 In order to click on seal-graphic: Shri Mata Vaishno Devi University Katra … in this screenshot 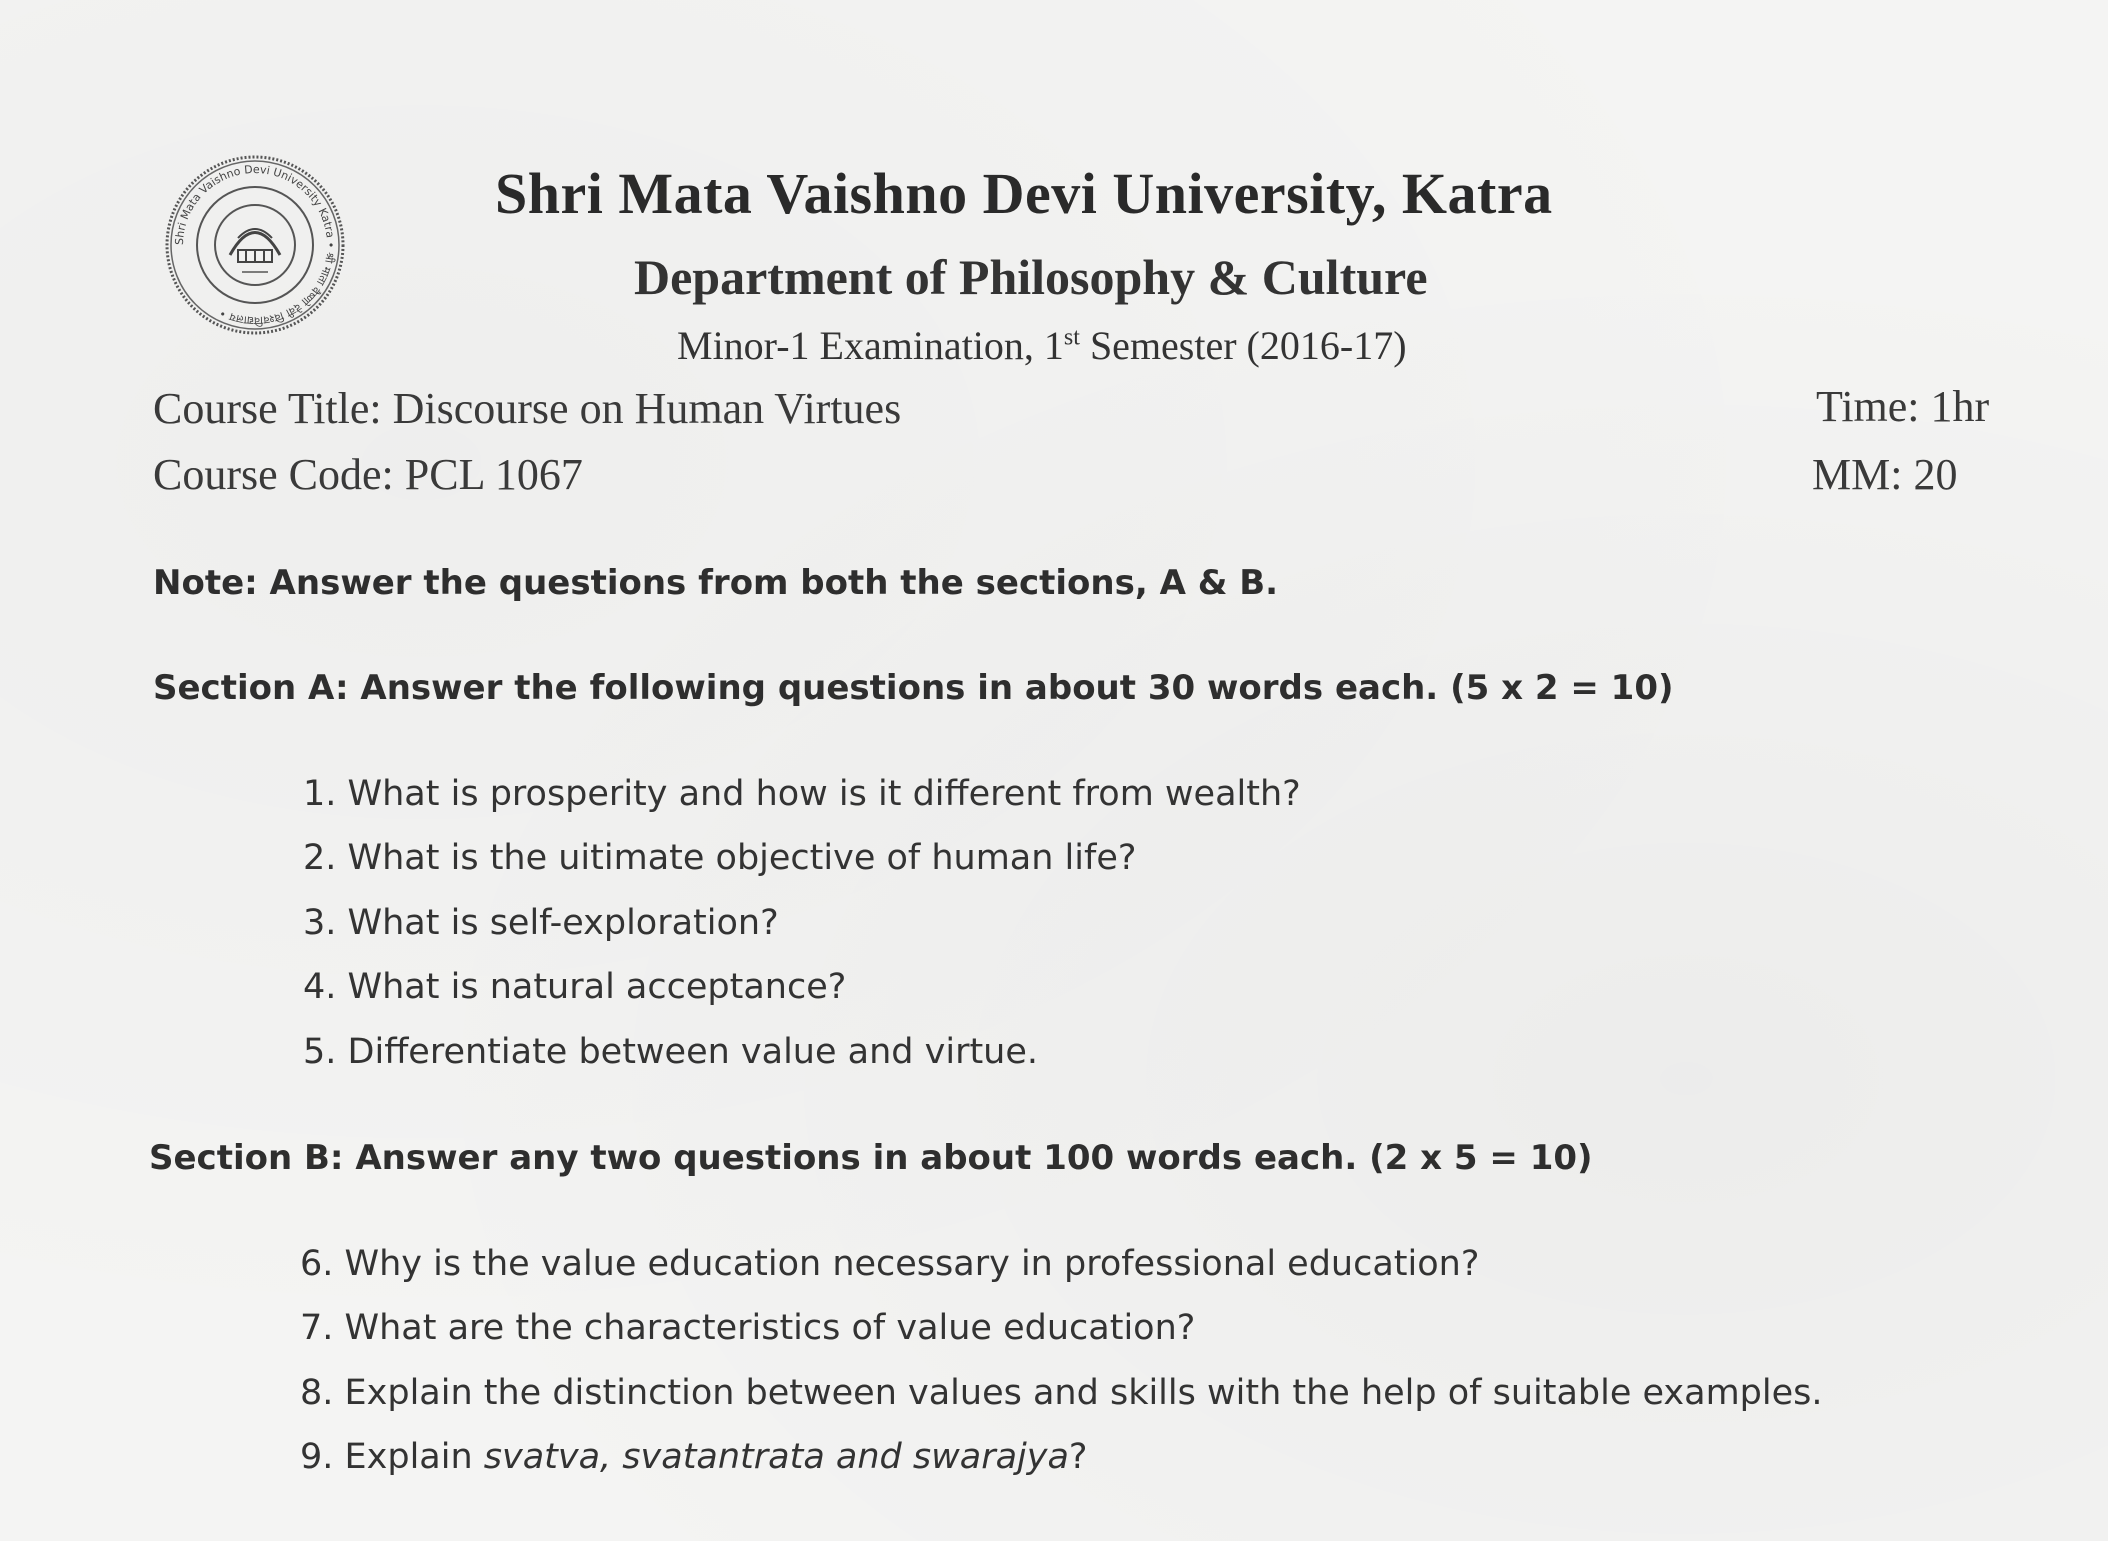, I will do `click(255, 245)`.